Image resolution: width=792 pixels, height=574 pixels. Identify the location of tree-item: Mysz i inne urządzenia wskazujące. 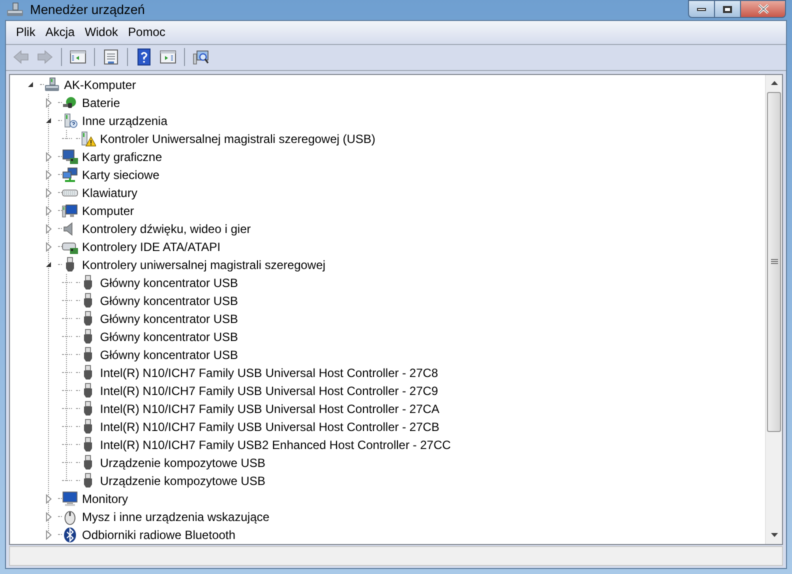
(175, 517).